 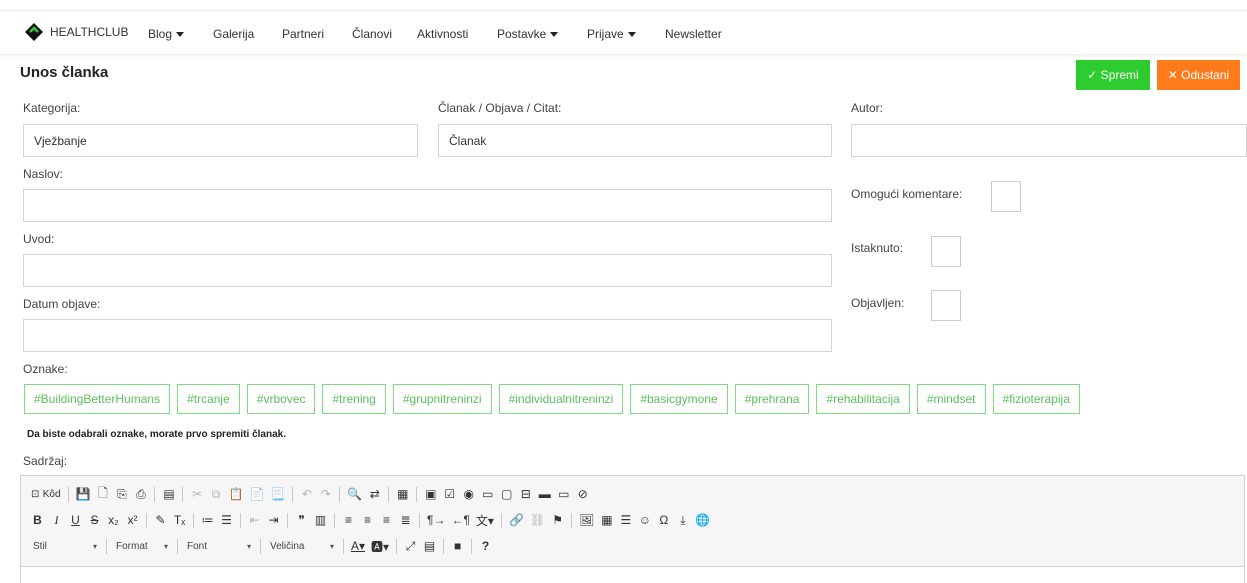 I want to click on align-justify-icon: ≣, so click(x=405, y=520).